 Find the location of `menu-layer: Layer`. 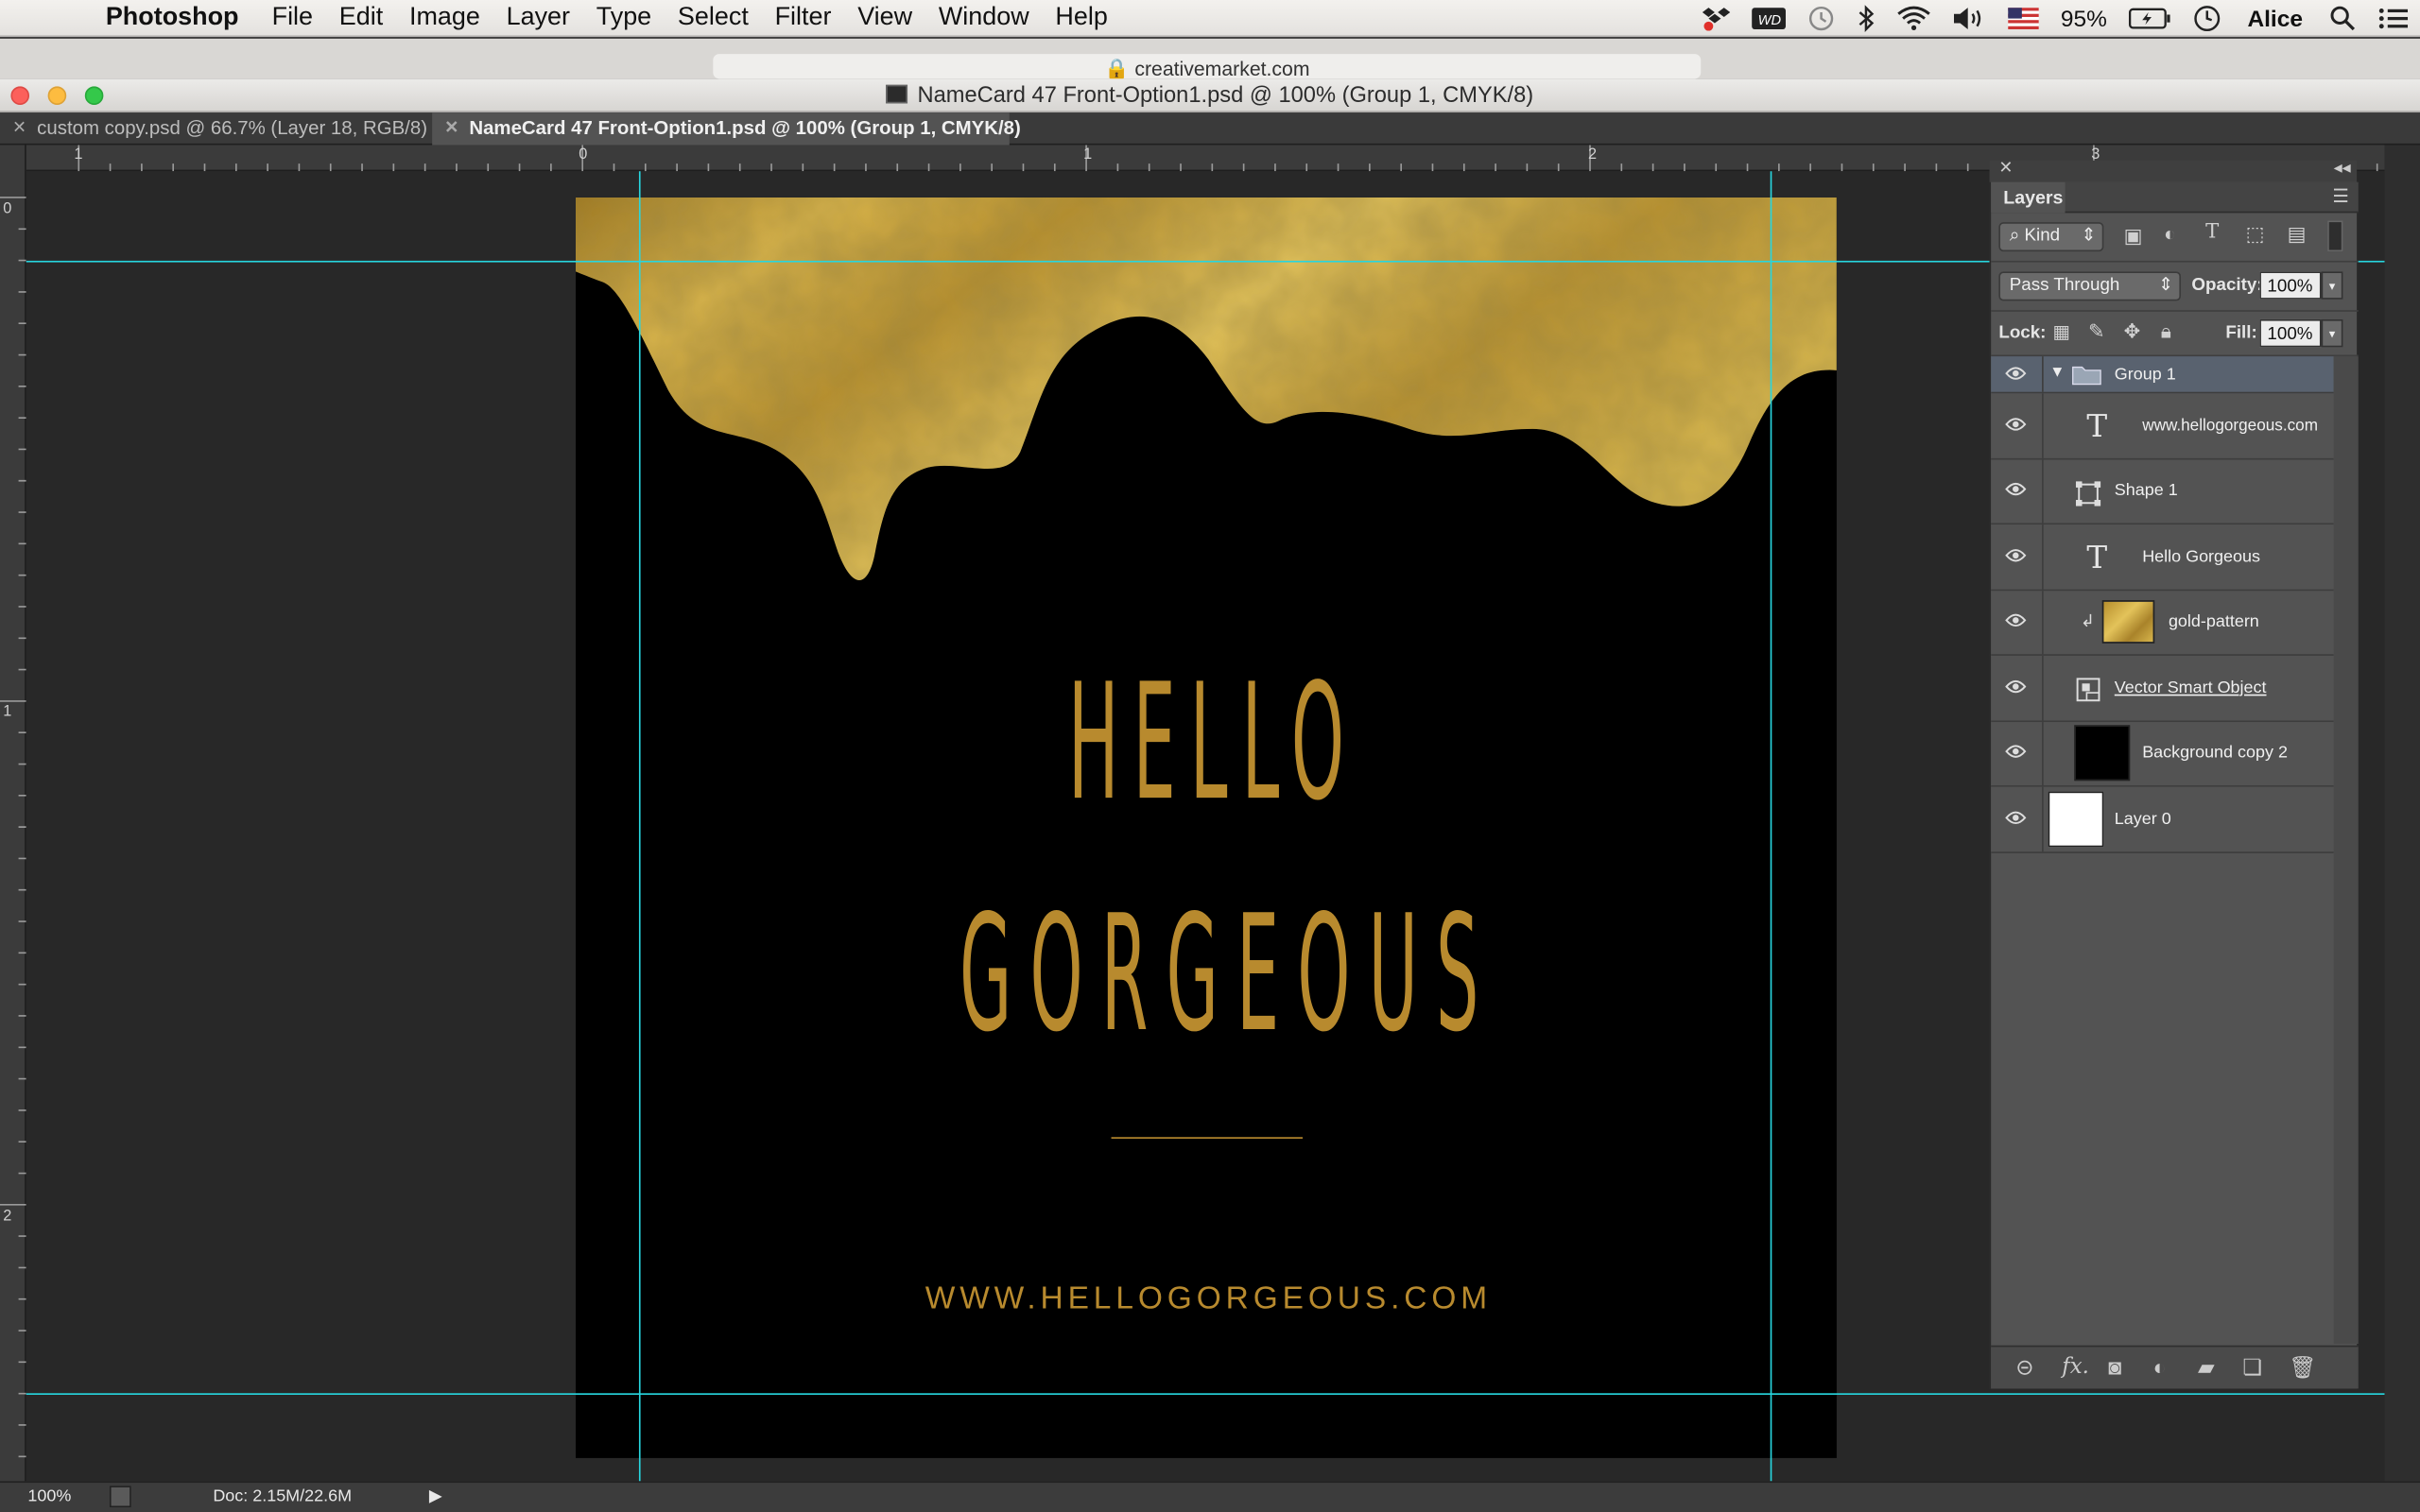

menu-layer: Layer is located at coordinates (538, 17).